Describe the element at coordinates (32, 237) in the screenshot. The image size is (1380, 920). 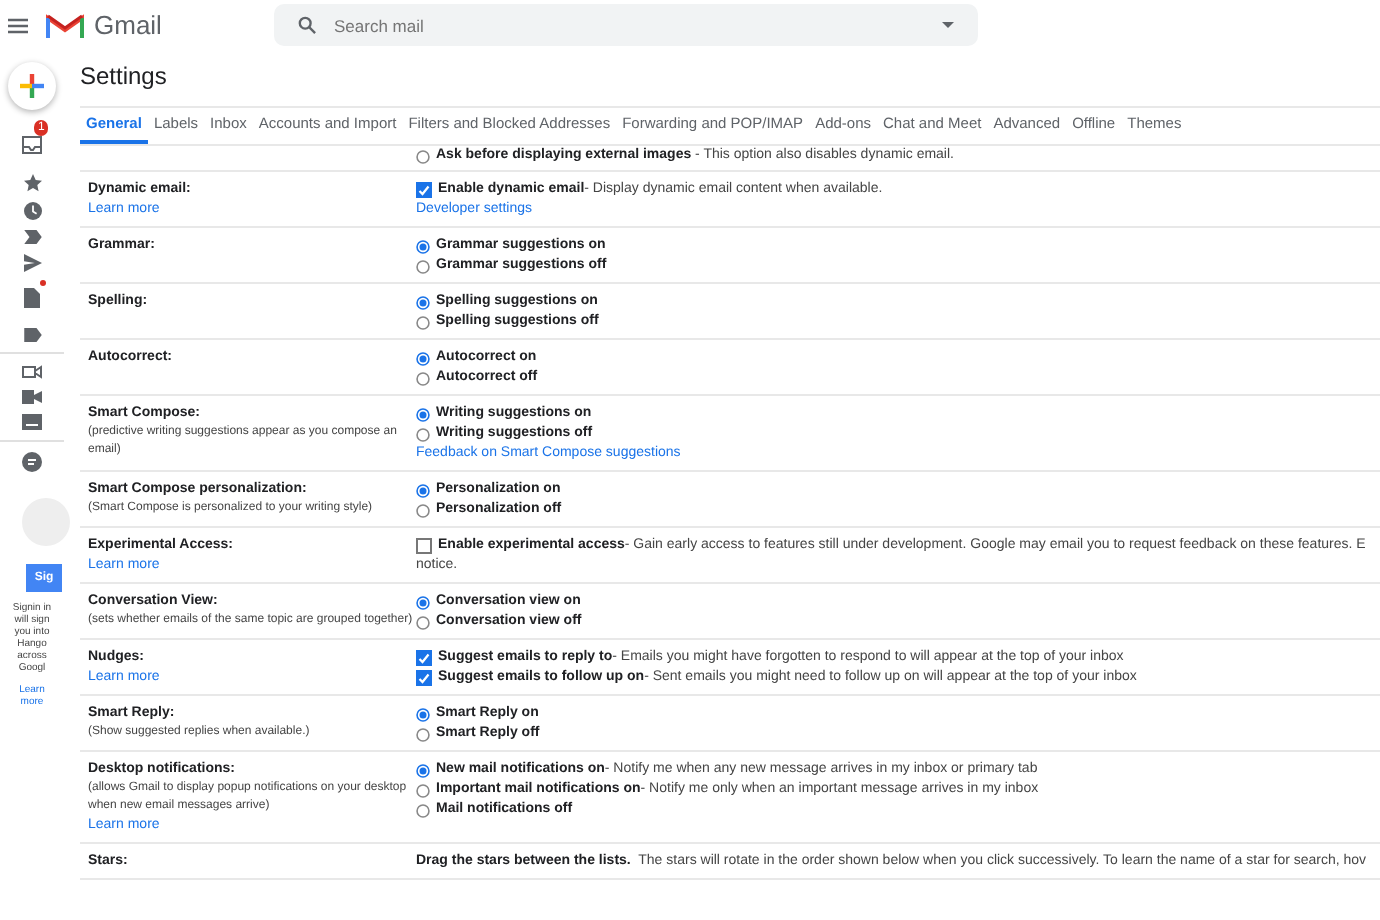
I see `important-marker-icon` at that location.